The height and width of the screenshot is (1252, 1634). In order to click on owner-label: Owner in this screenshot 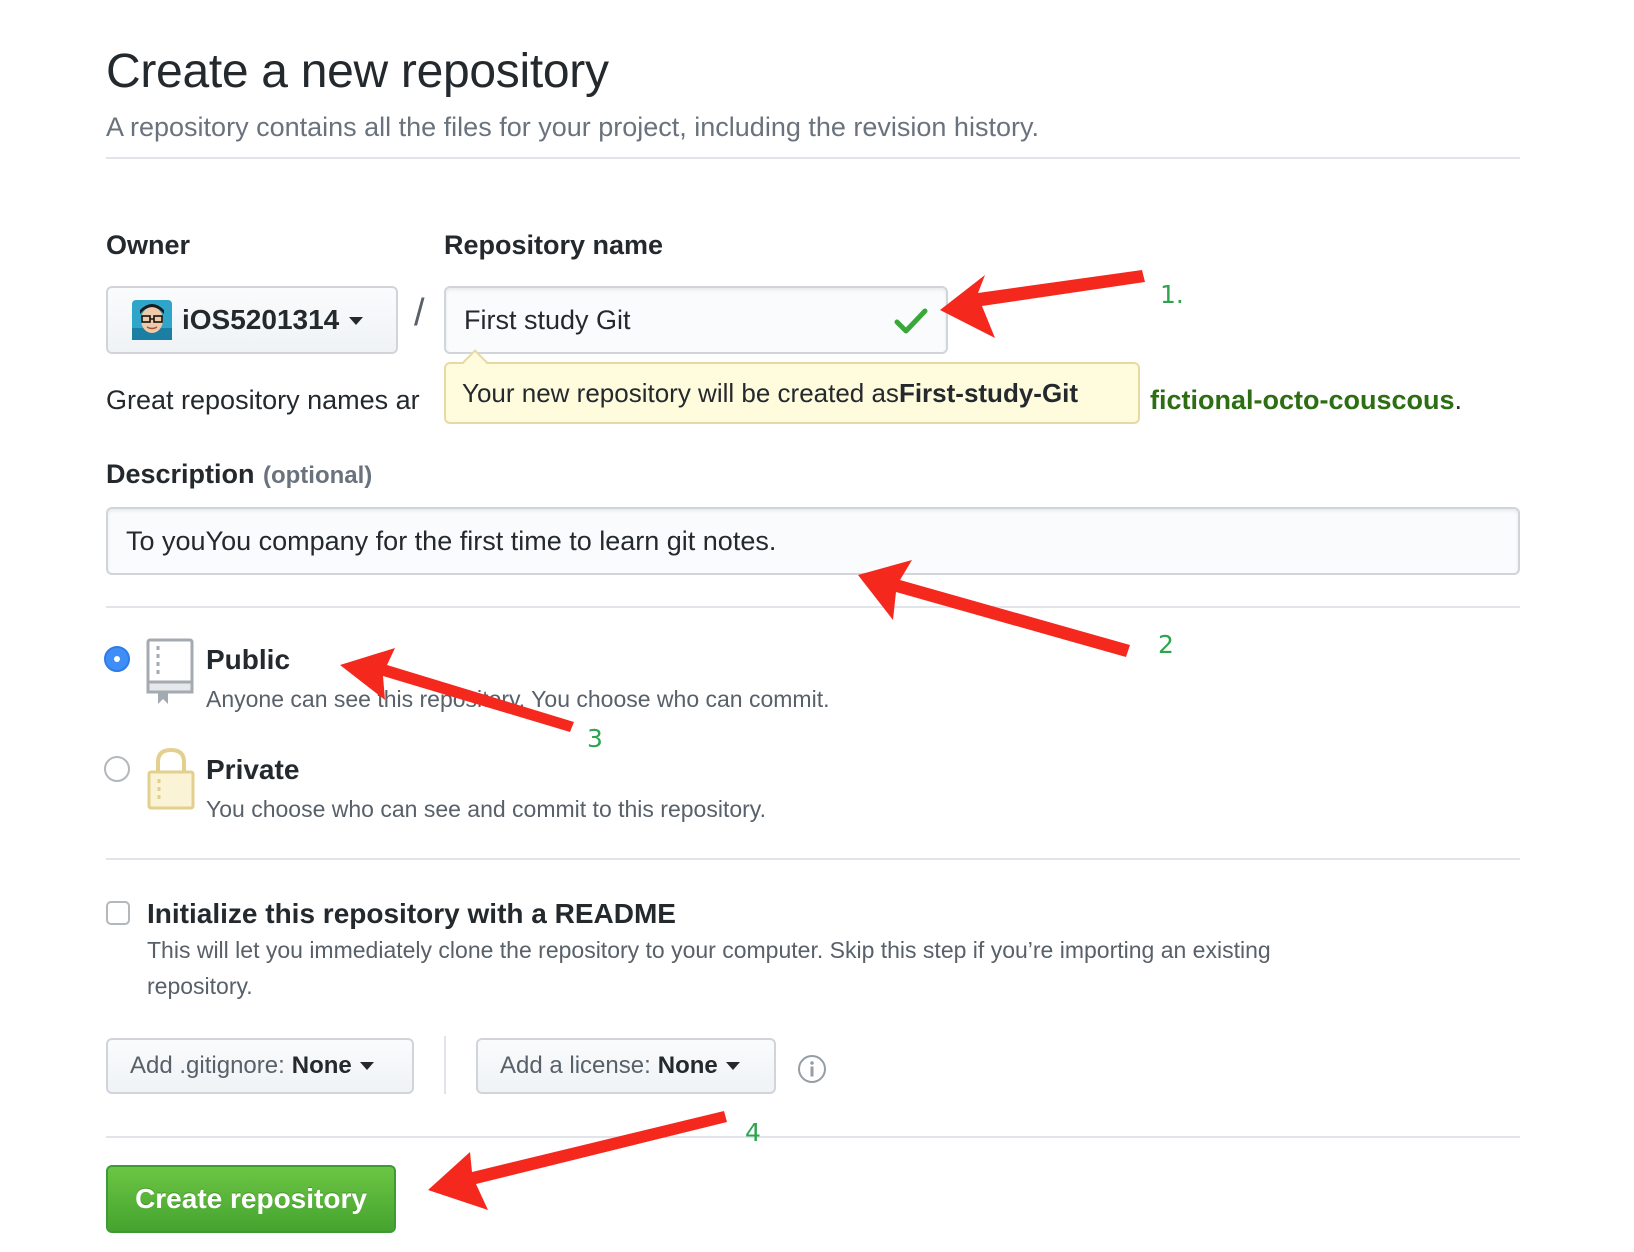, I will do `click(148, 245)`.